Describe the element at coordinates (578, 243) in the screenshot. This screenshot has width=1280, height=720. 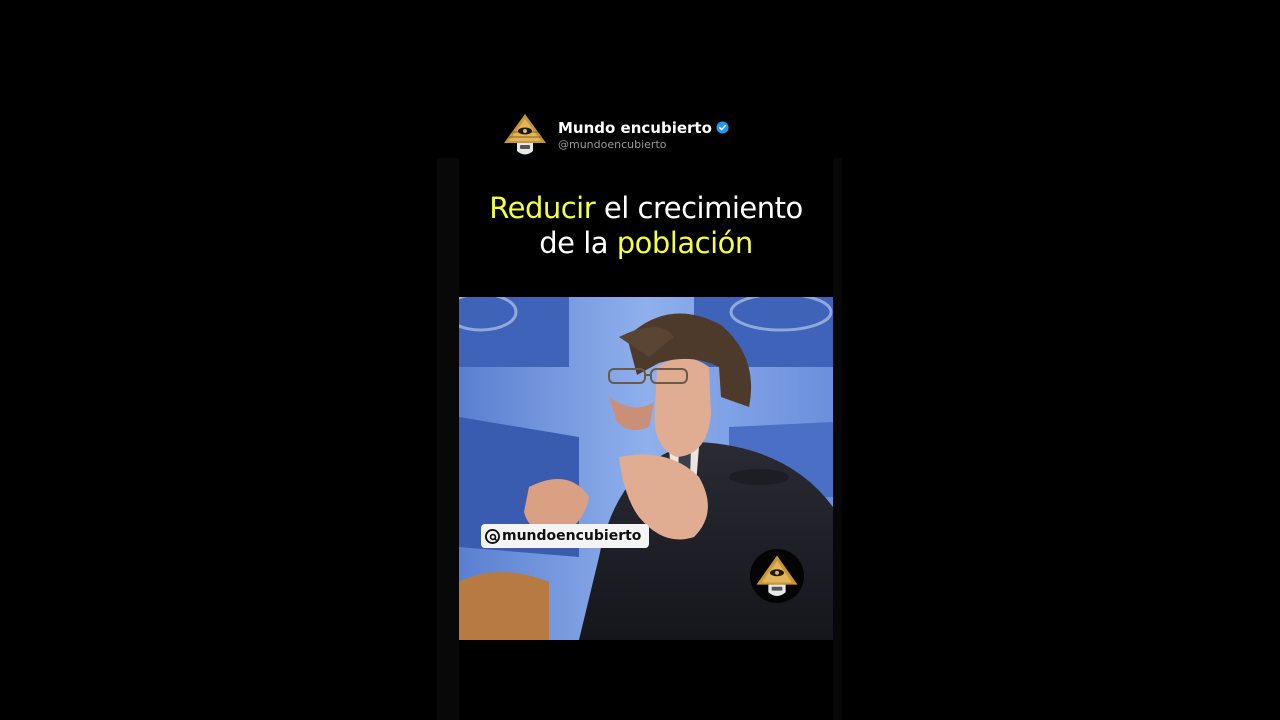
I see `caption-text-2: de la` at that location.